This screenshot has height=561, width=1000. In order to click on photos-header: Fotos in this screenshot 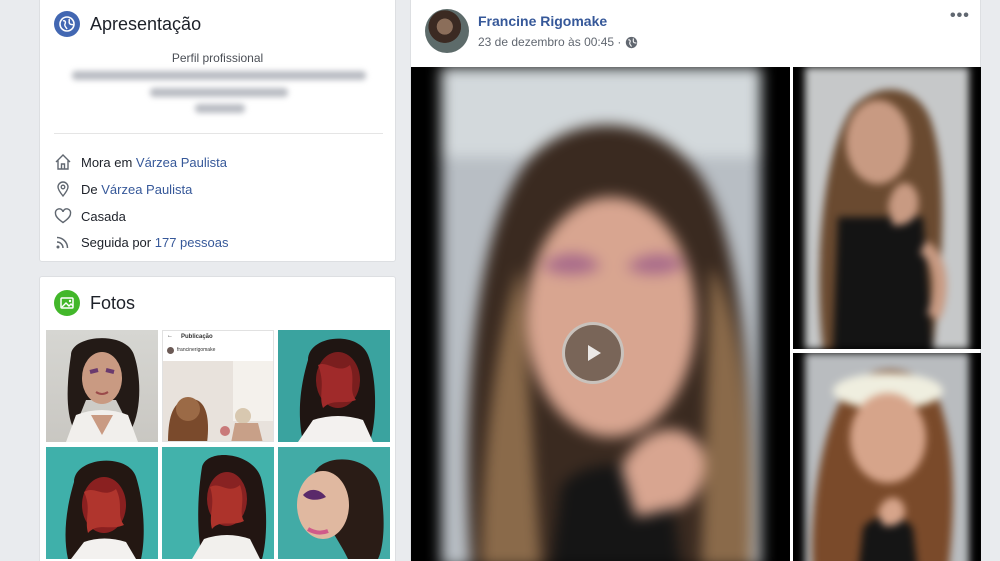, I will do `click(94, 303)`.